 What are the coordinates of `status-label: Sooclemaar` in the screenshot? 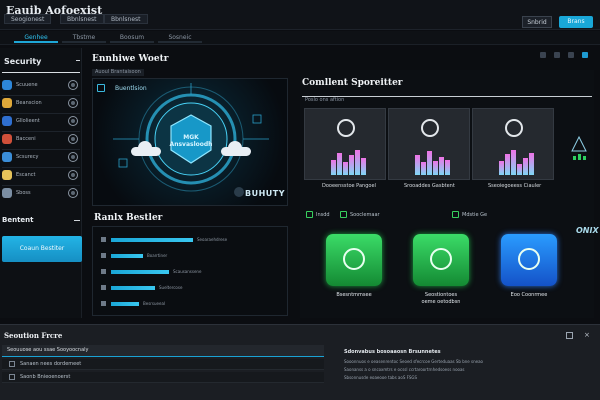 It's located at (365, 215).